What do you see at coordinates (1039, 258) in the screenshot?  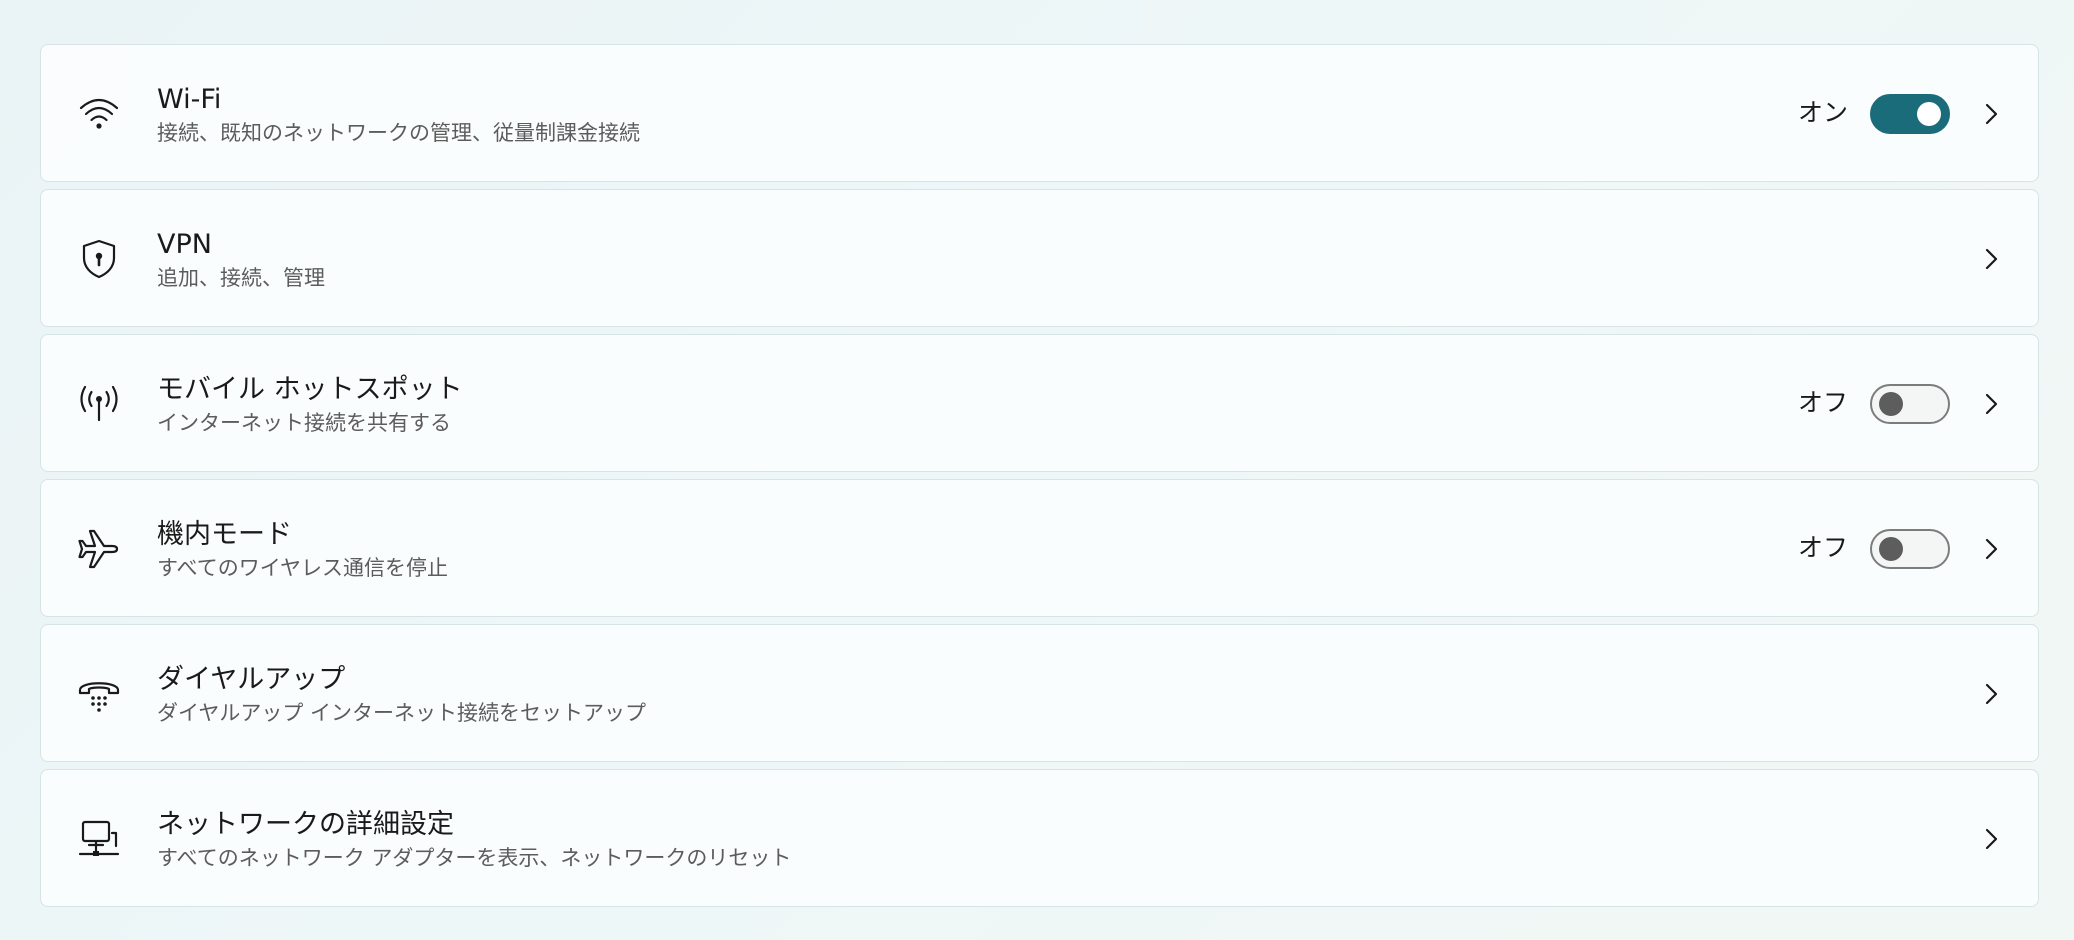 I see `vpn-card: VPN 追加、接続、管理` at bounding box center [1039, 258].